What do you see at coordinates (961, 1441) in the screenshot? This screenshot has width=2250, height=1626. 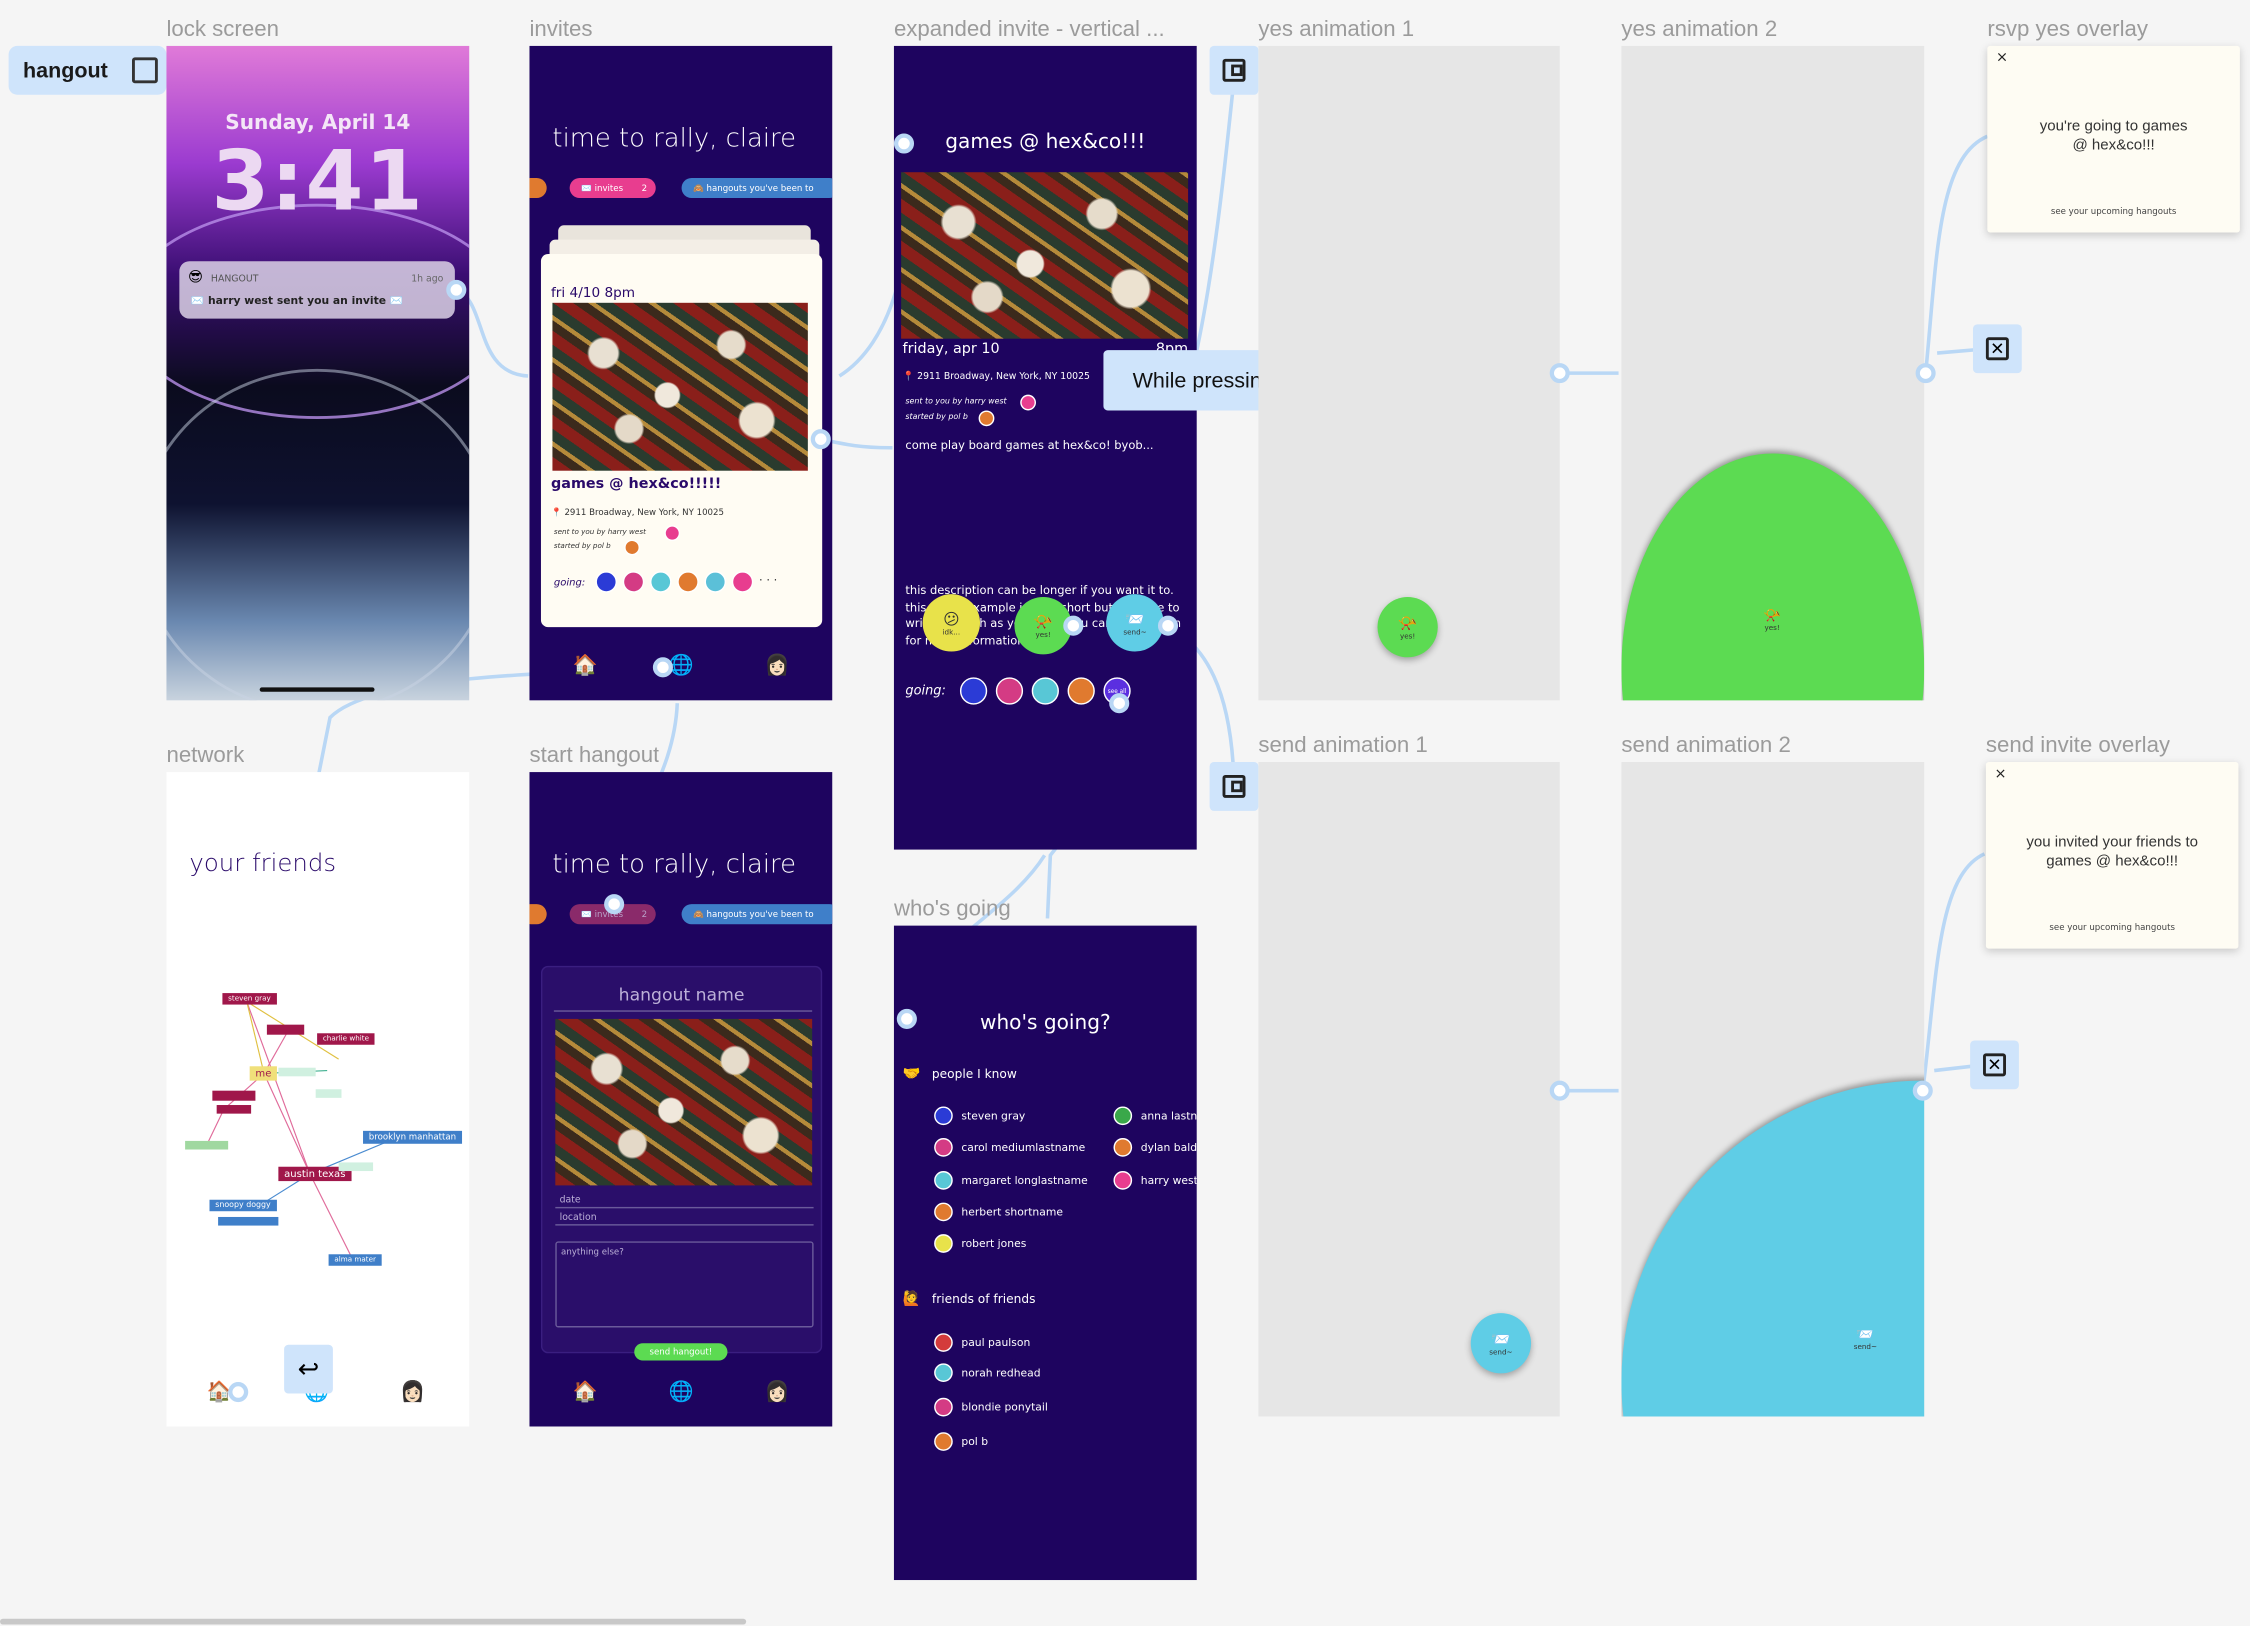 I see `list-item: pol b` at bounding box center [961, 1441].